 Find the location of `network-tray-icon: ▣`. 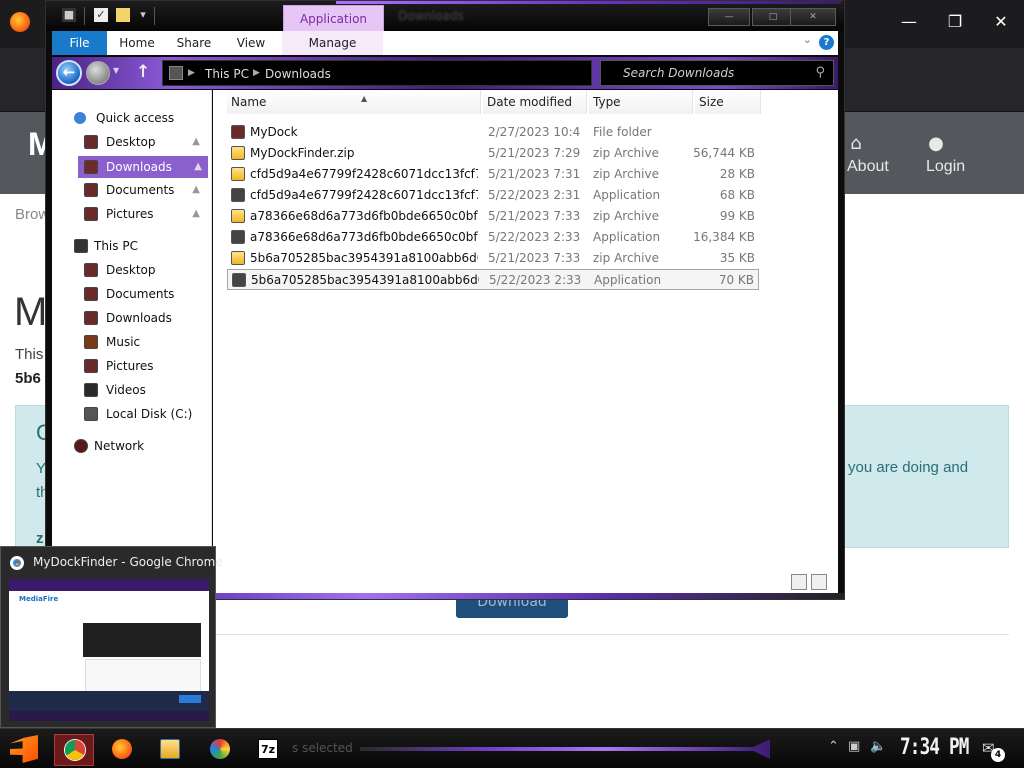

network-tray-icon: ▣ is located at coordinates (854, 746).